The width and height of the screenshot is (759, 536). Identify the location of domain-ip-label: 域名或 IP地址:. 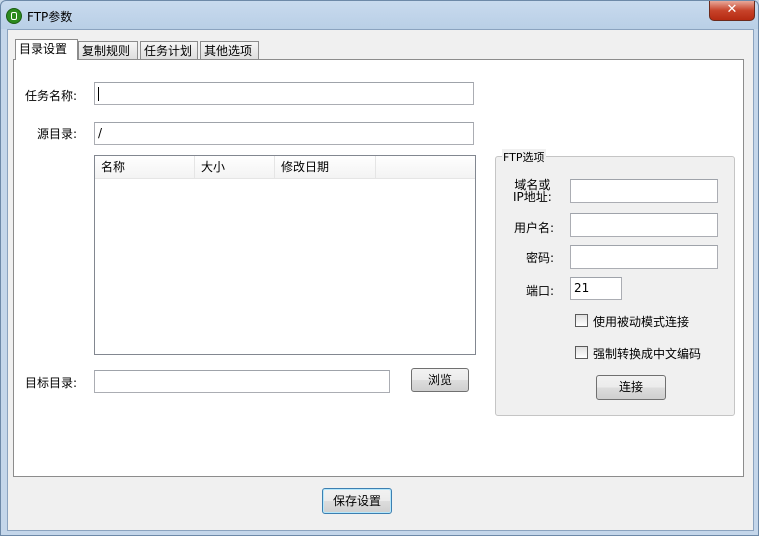
(532, 191).